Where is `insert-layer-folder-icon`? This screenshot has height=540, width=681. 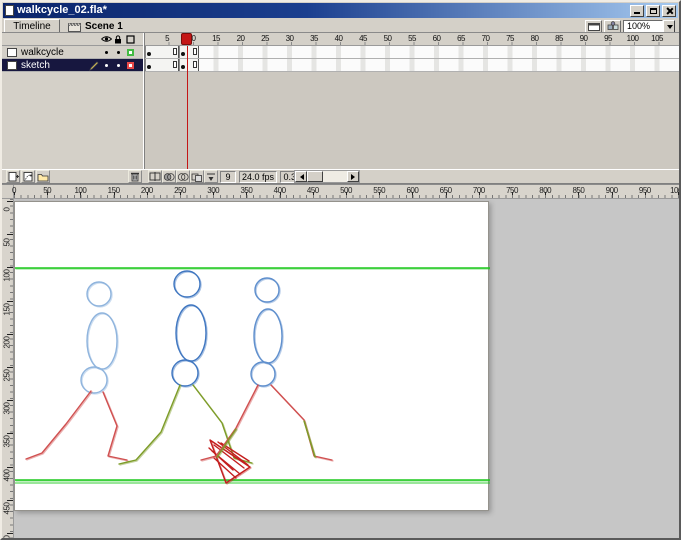
insert-layer-folder-icon is located at coordinates (43, 177).